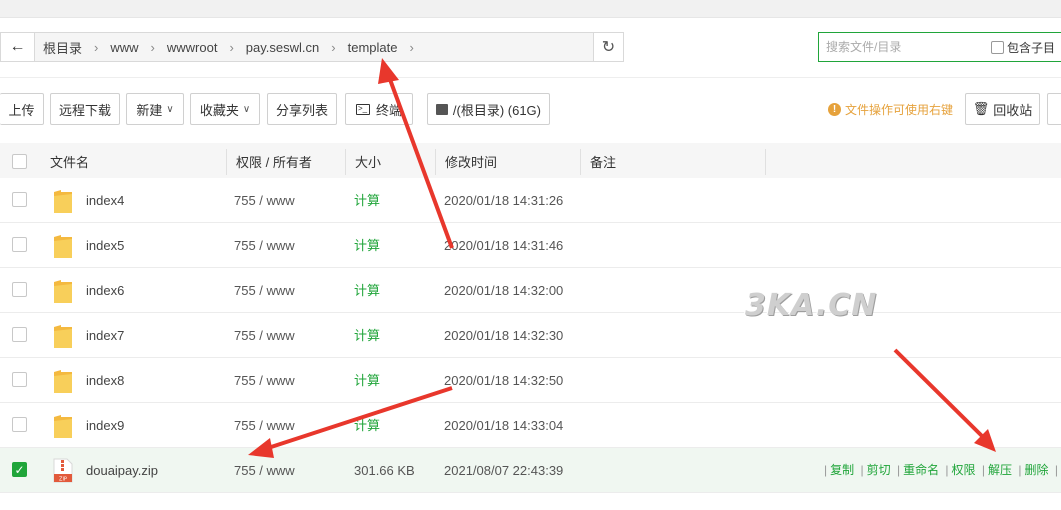  What do you see at coordinates (504, 470) in the screenshot?
I see `file-mtime: 2021/08/07 22:43:39` at bounding box center [504, 470].